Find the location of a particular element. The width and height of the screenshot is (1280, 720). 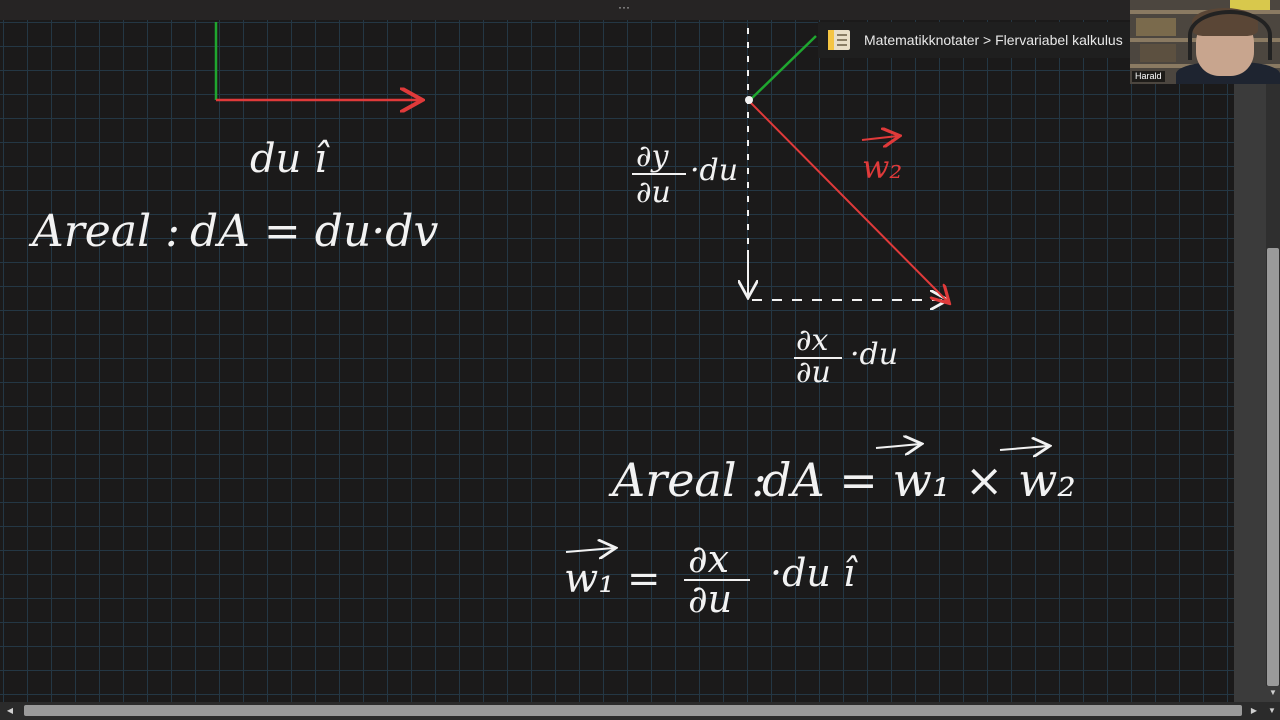

top-bar: ··· is located at coordinates (640, 10).